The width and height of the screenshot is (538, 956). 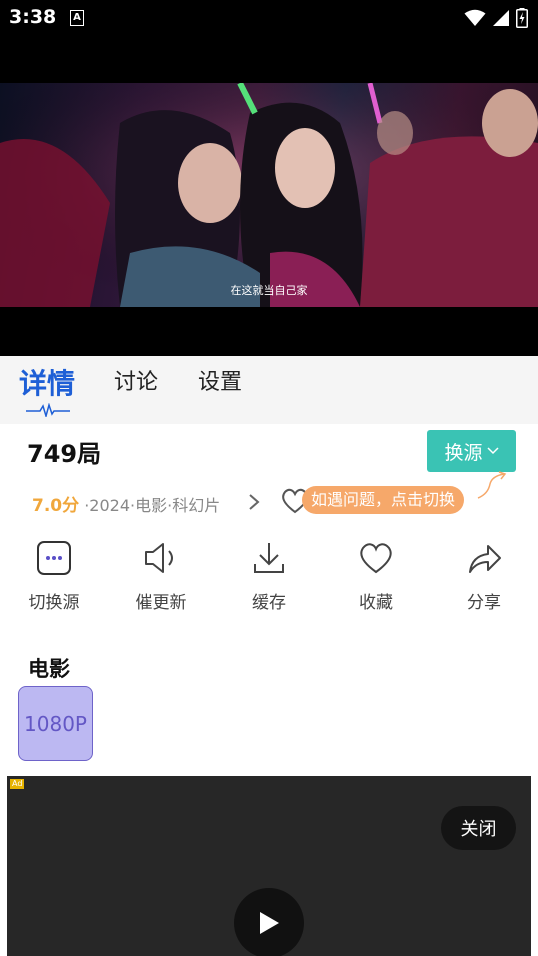 What do you see at coordinates (17, 784) in the screenshot?
I see `ad-badge: Ad` at bounding box center [17, 784].